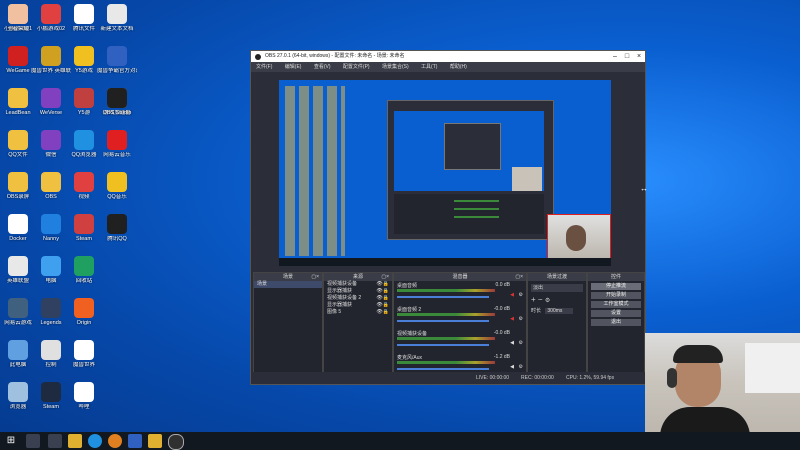 The height and width of the screenshot is (450, 800). Describe the element at coordinates (616, 304) in the screenshot. I see `studio-mode-button: 工作室模式` at that location.